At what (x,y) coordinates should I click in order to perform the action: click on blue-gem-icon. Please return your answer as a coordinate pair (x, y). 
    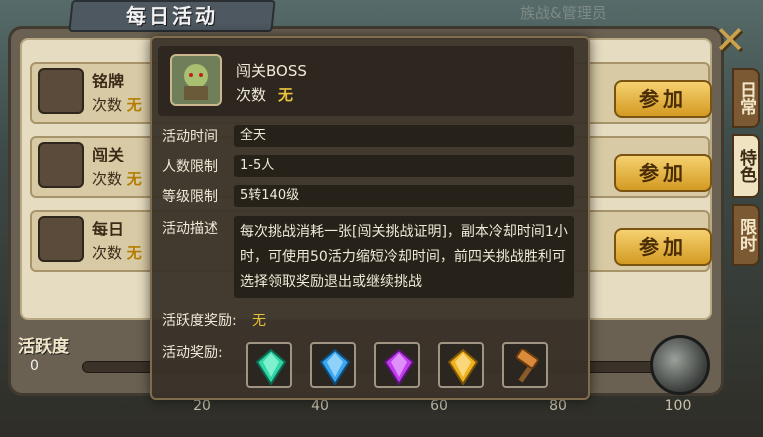
    Looking at the image, I should click on (335, 367).